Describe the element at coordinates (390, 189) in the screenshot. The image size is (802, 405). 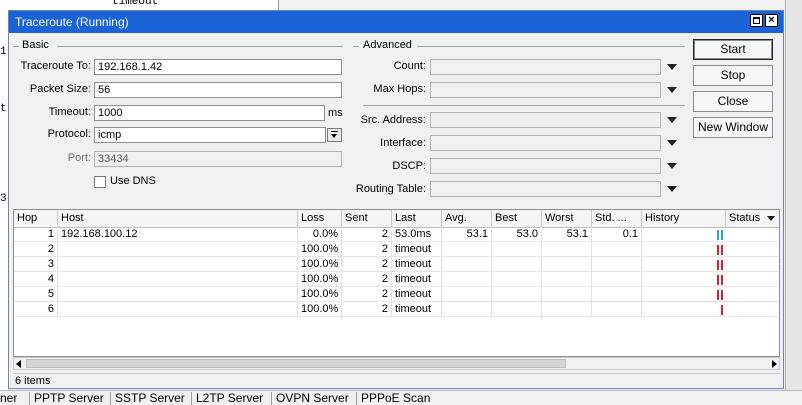
I see `routing-table-label: Routing Table:` at that location.